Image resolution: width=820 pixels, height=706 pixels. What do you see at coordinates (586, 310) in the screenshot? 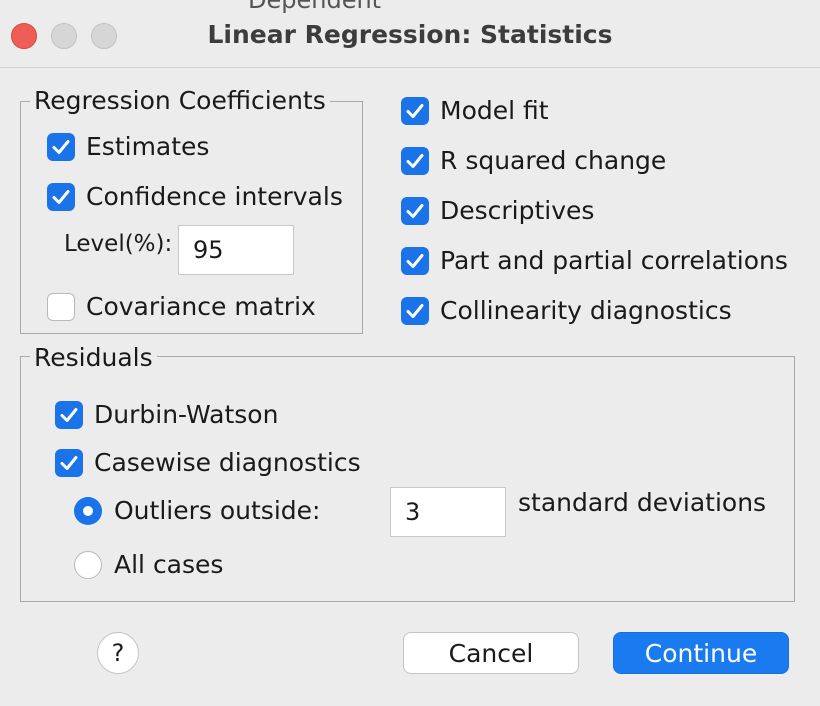
I see `collinearity-diagnostics-label: Collinearity diagnostics` at bounding box center [586, 310].